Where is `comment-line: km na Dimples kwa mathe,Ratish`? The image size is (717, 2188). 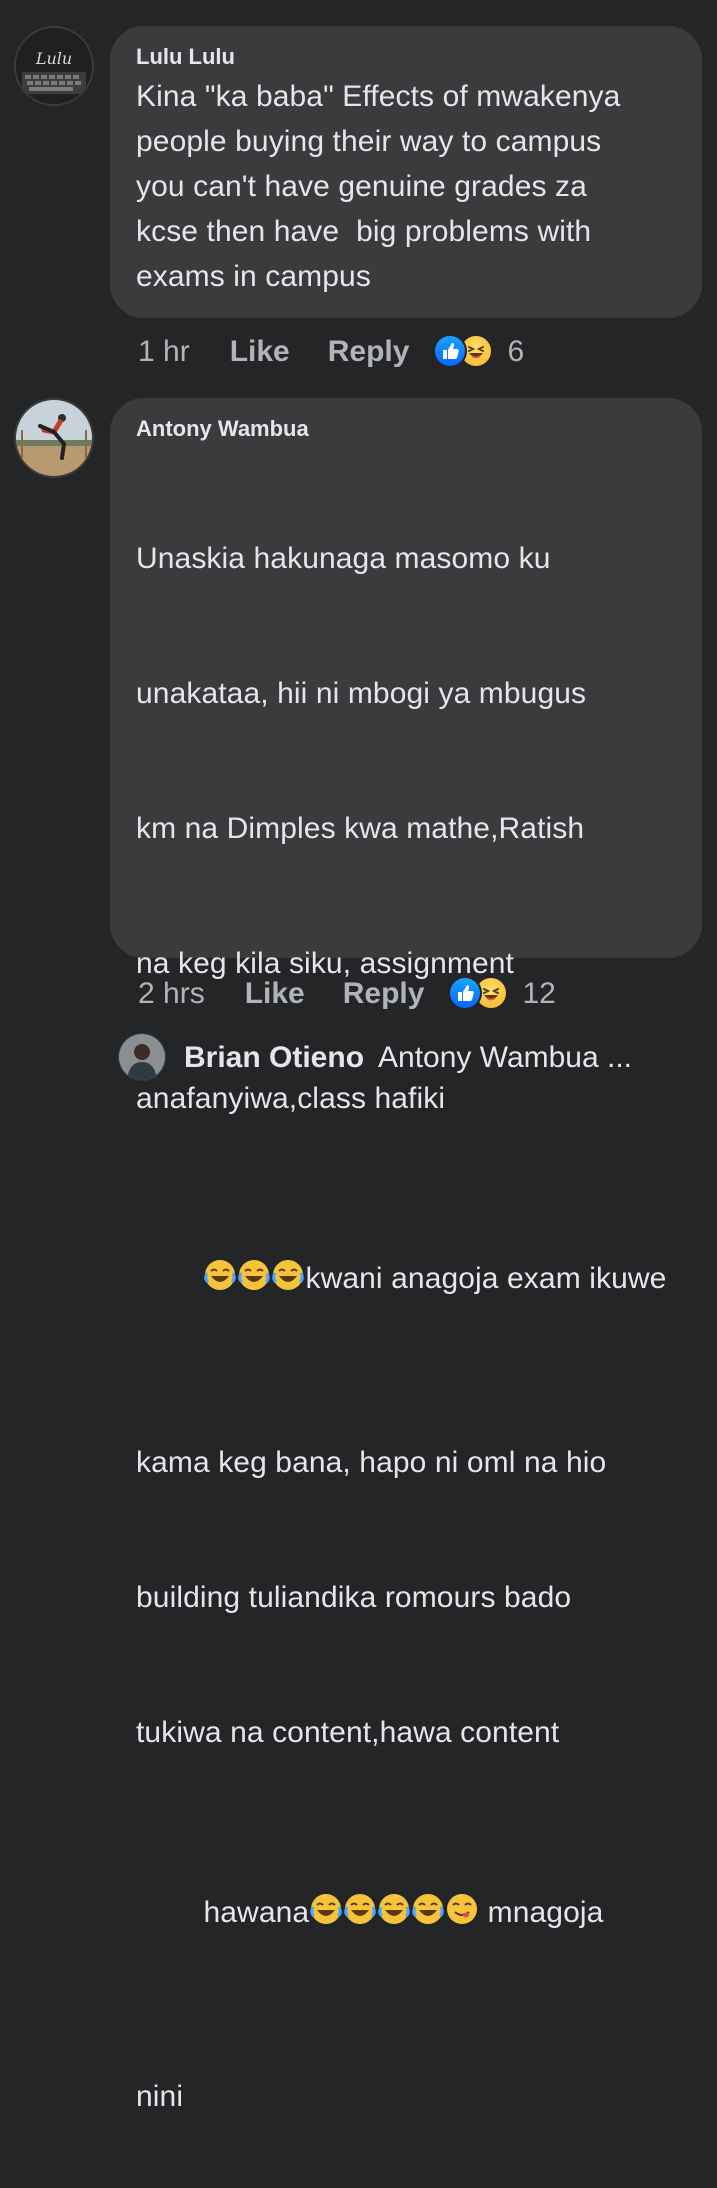 comment-line: km na Dimples kwa mathe,Ratish is located at coordinates (360, 828).